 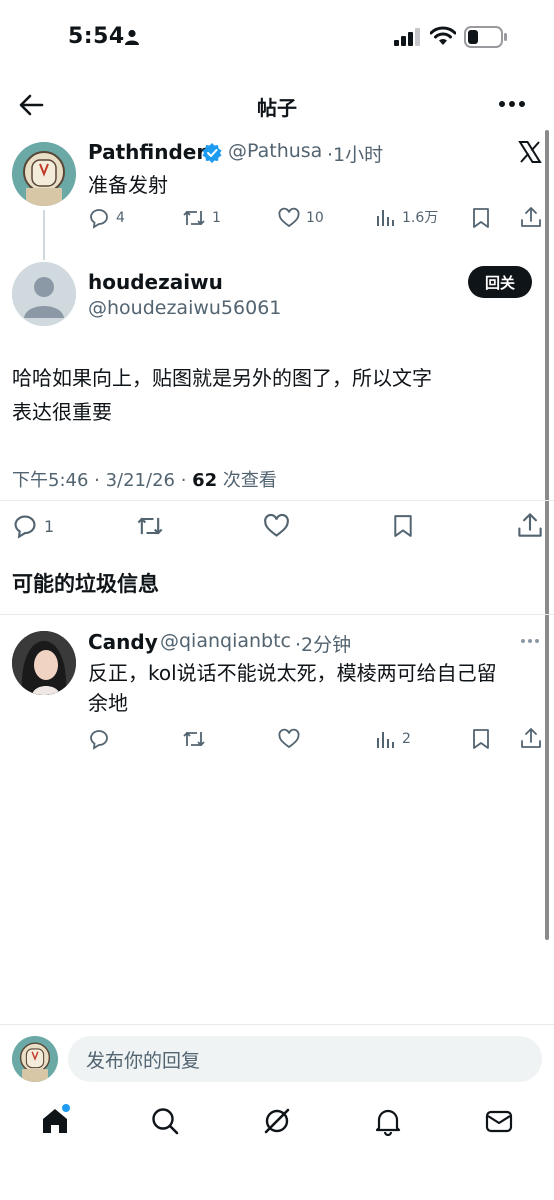 What do you see at coordinates (49, 526) in the screenshot?
I see `main-reply-count: 1` at bounding box center [49, 526].